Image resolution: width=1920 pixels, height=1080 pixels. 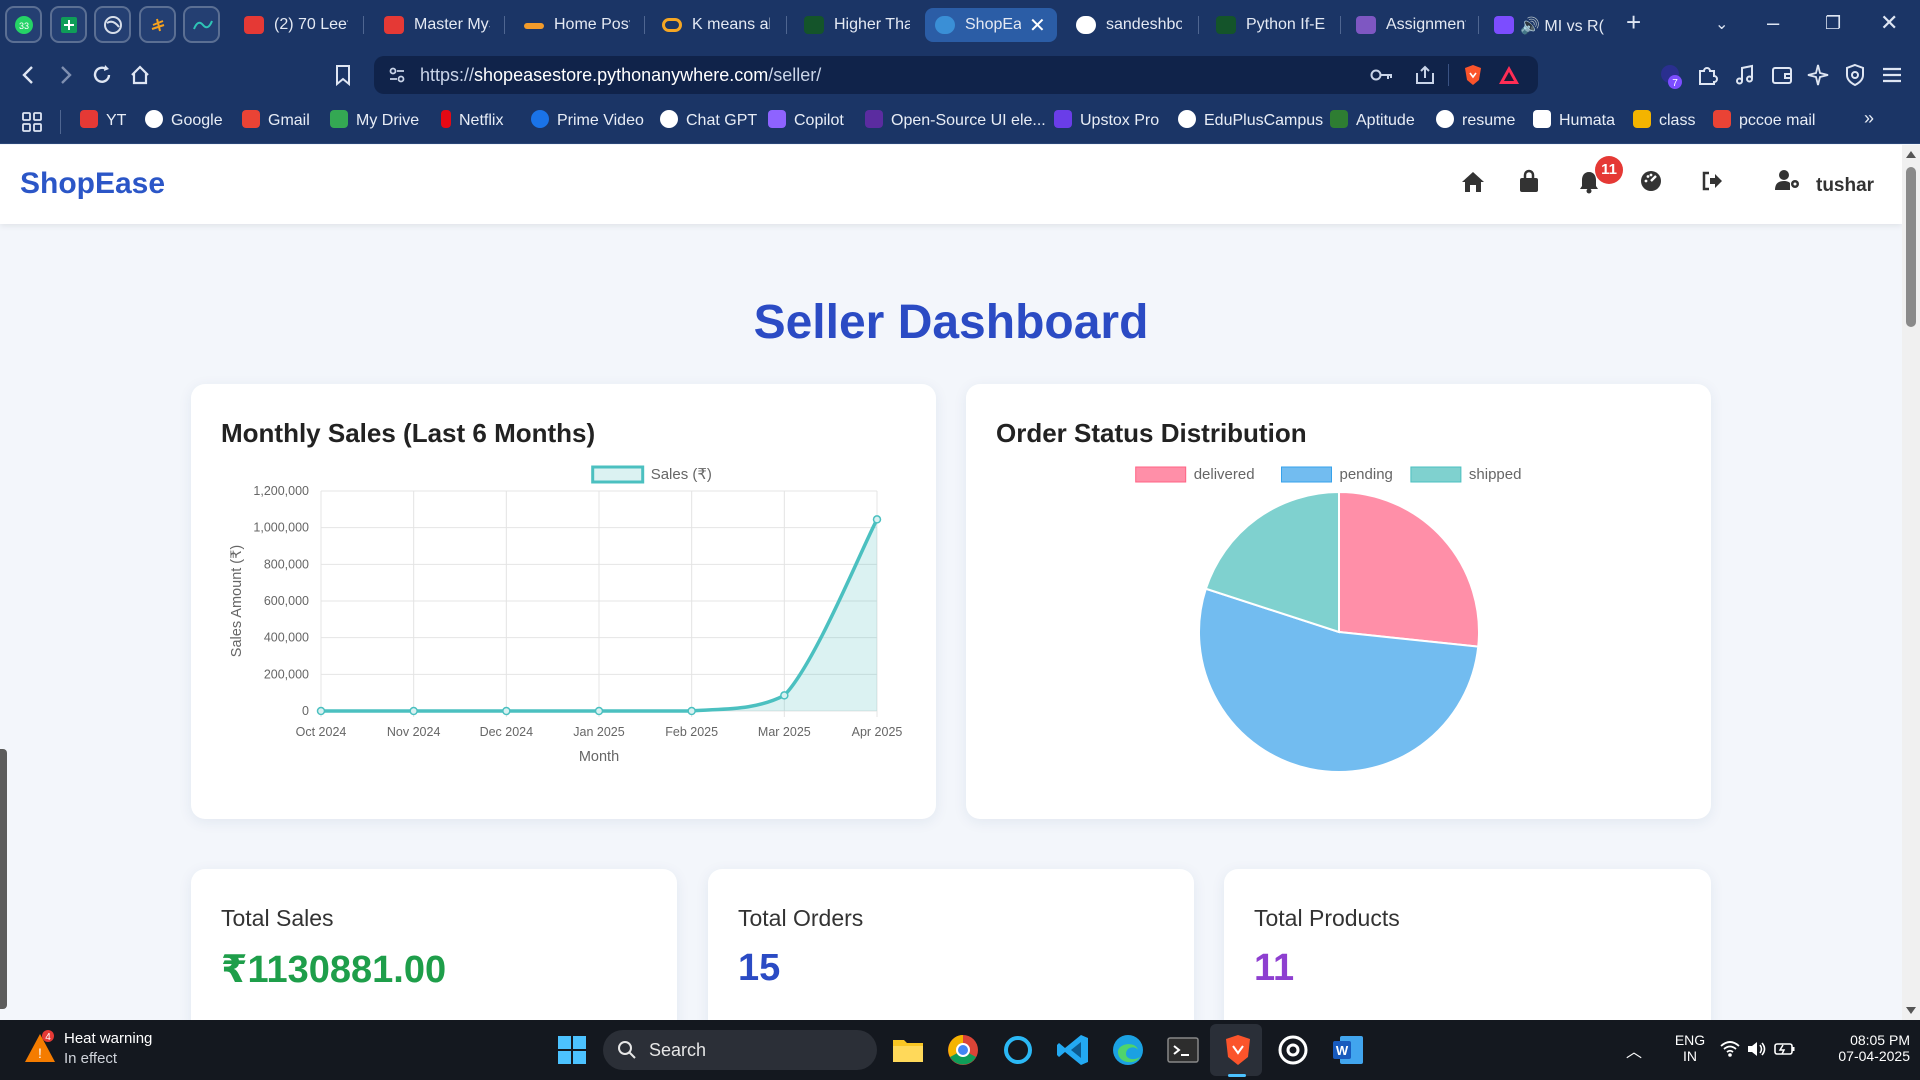 What do you see at coordinates (157, 24) in the screenshot?
I see `pinned-tab-stack` at bounding box center [157, 24].